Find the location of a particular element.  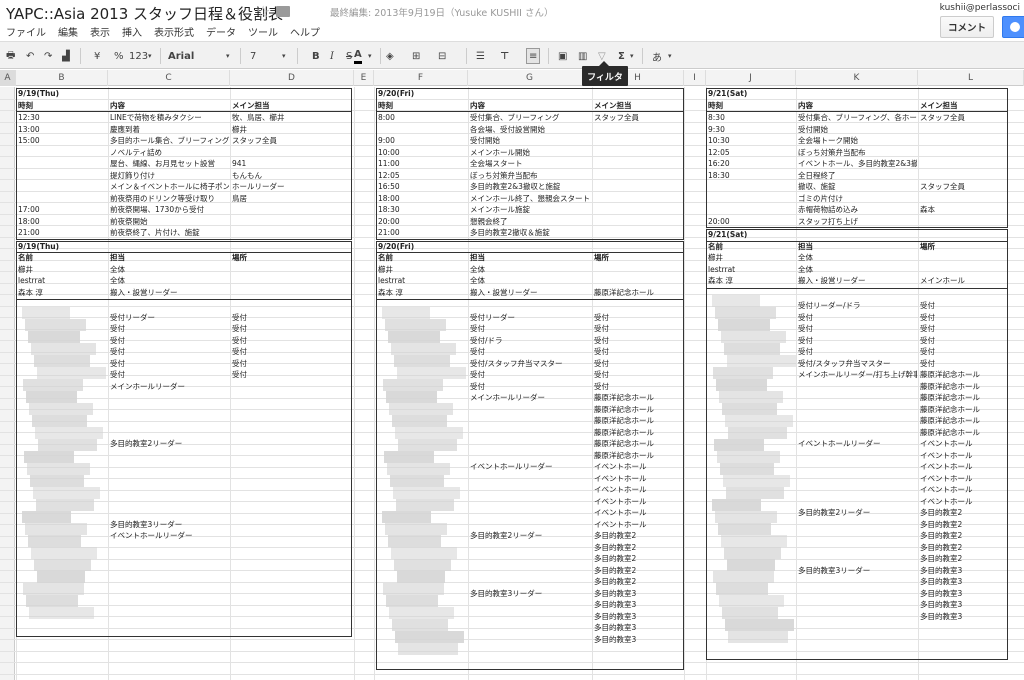

schedule-header: 内容 is located at coordinates (805, 105).